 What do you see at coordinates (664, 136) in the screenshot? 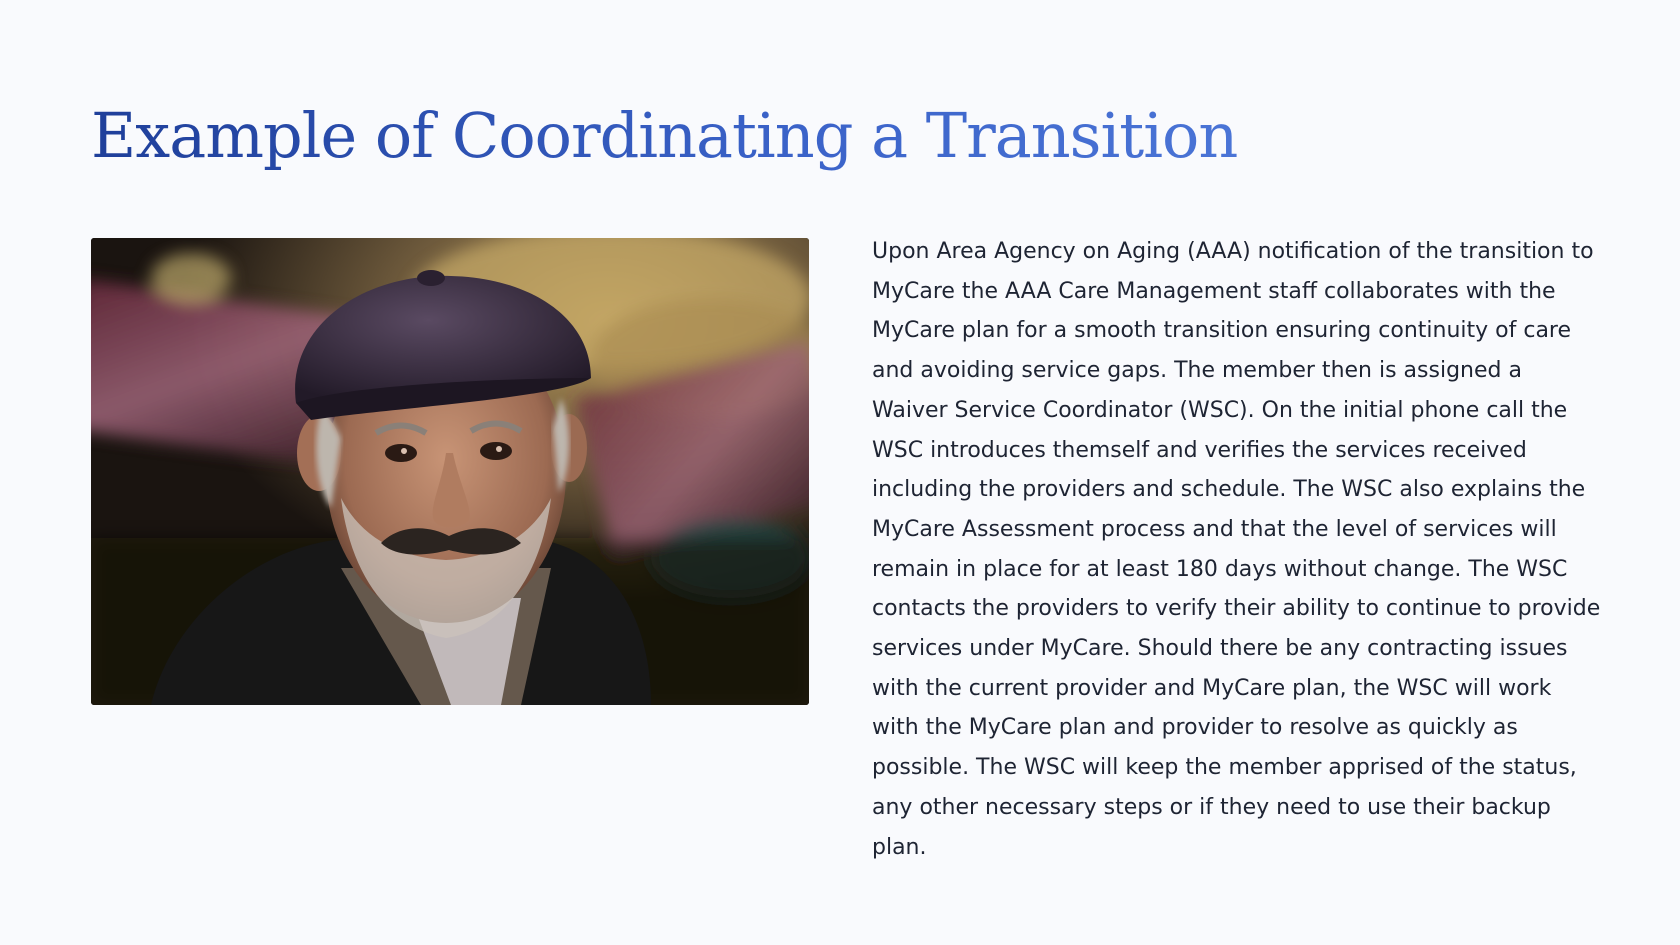
I see `slide-title: Example of Coordinating a Transition` at bounding box center [664, 136].